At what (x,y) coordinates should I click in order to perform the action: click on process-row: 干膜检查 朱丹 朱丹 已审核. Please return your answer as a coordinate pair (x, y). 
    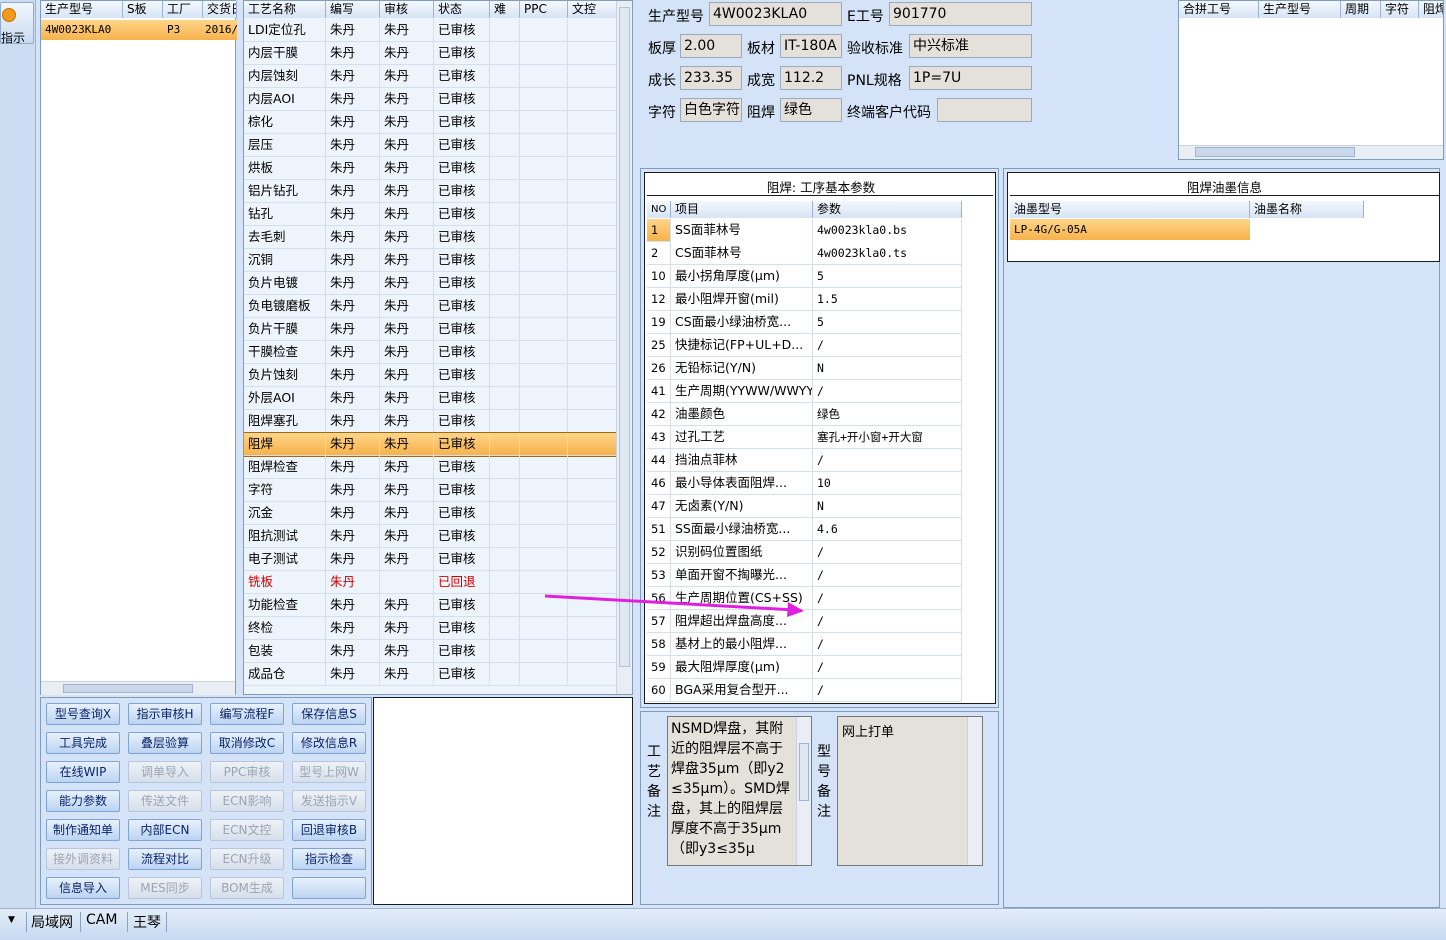
    Looking at the image, I should click on (430, 352).